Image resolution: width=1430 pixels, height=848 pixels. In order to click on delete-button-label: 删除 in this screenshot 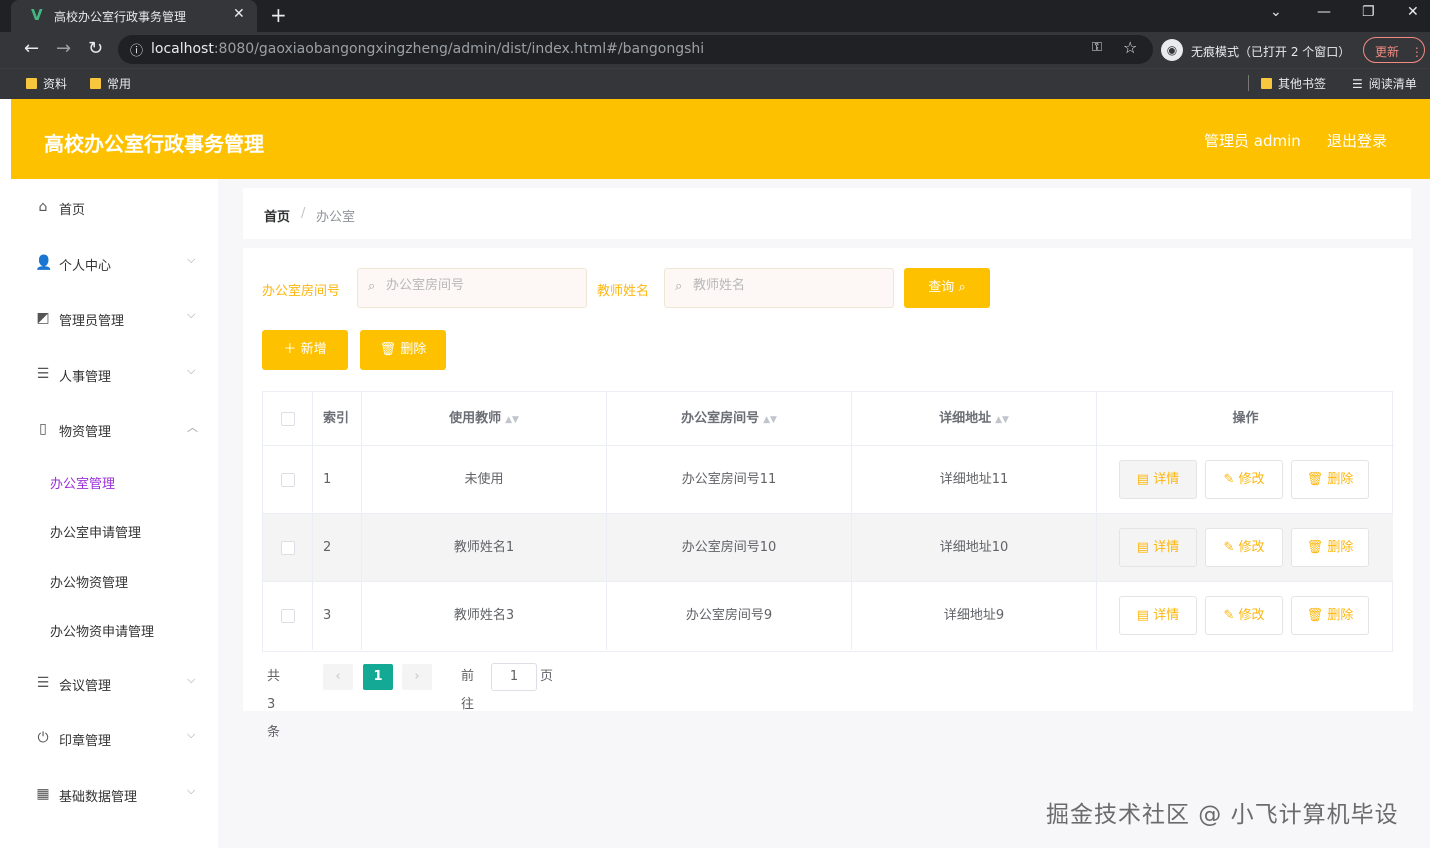, I will do `click(413, 349)`.